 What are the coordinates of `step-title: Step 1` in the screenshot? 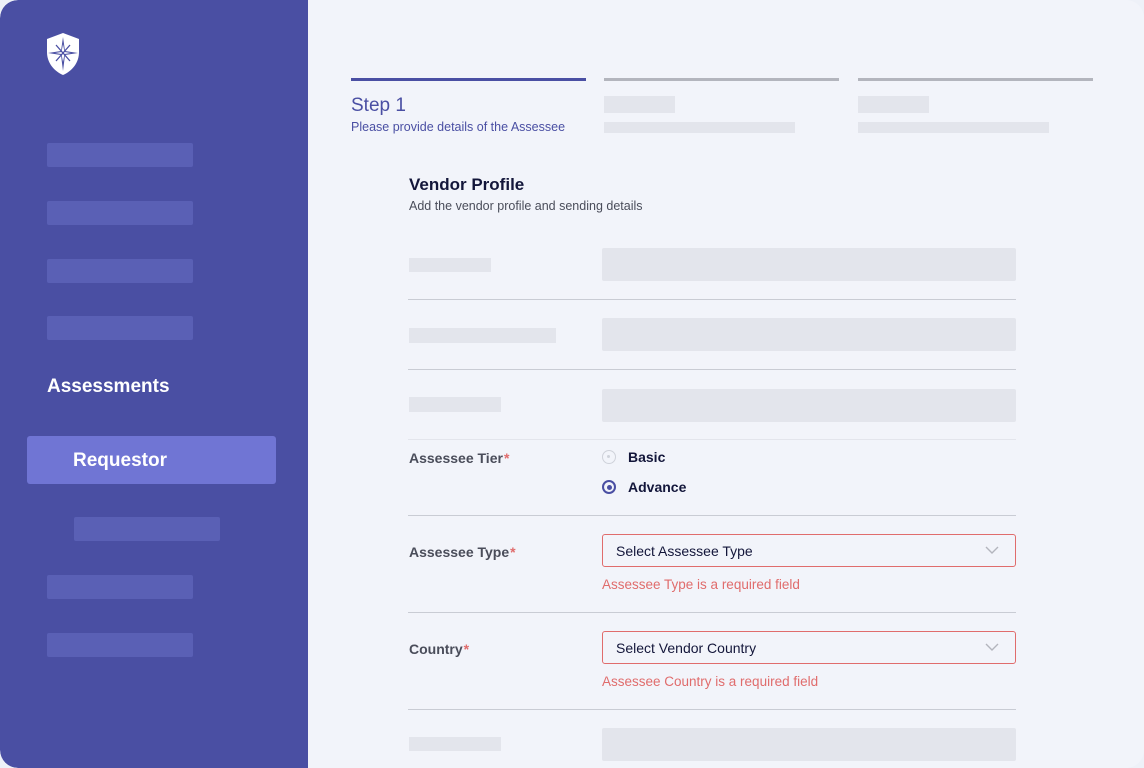 It's located at (378, 105).